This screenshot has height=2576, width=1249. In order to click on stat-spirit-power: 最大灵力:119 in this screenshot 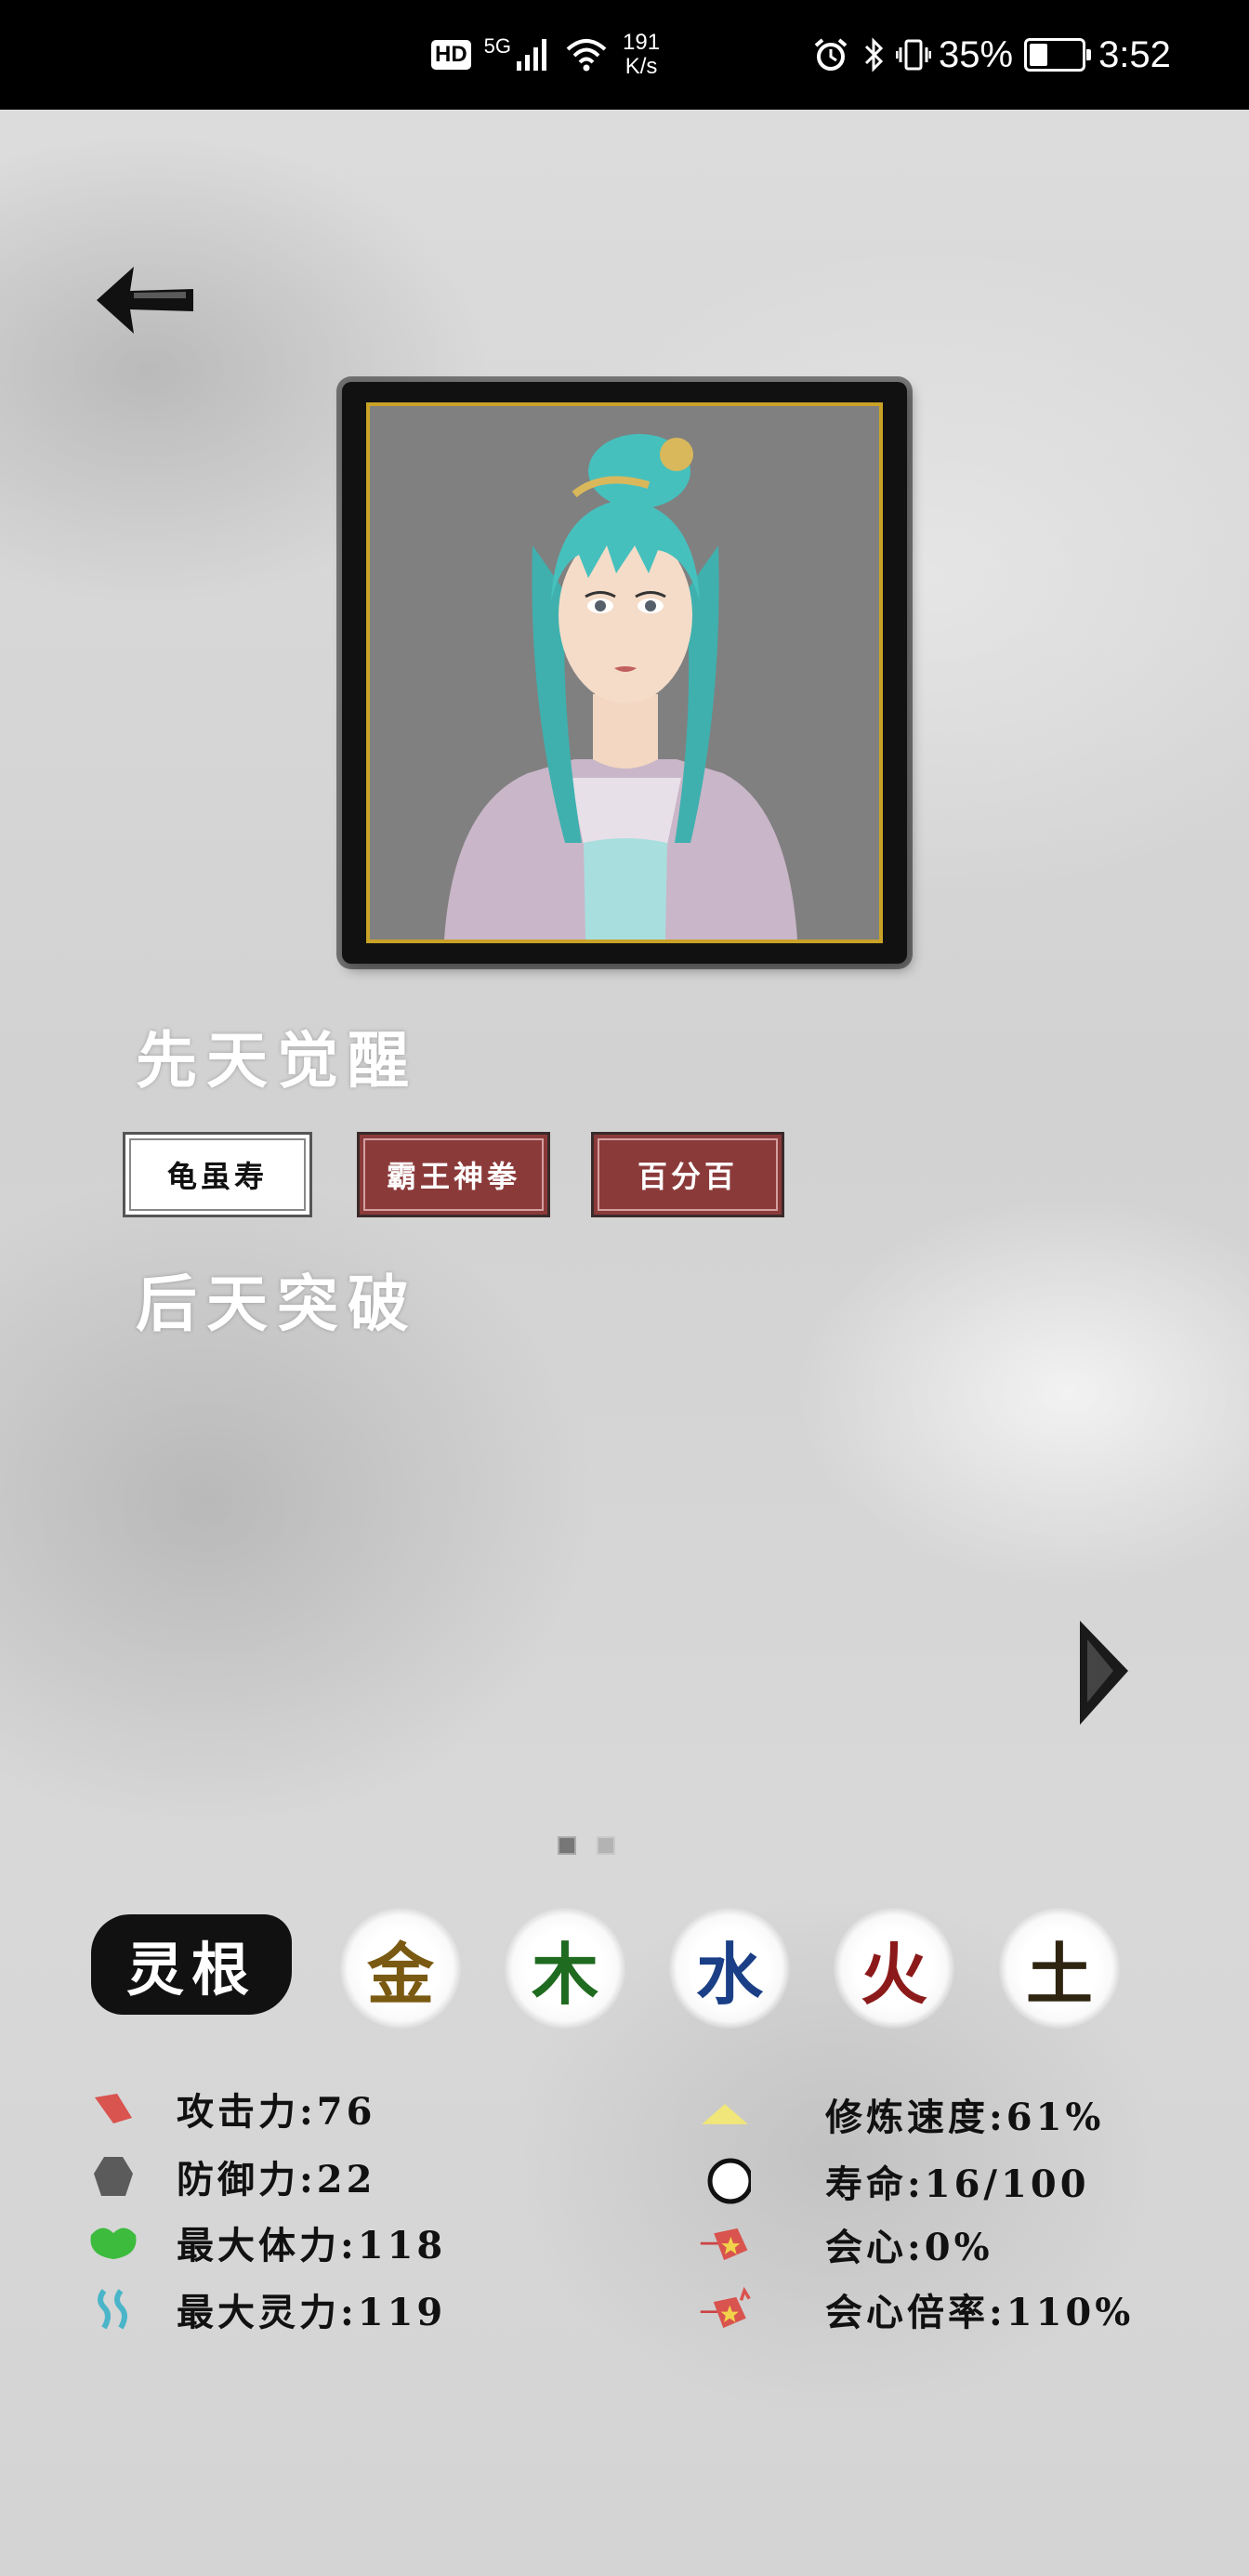, I will do `click(266, 2309)`.